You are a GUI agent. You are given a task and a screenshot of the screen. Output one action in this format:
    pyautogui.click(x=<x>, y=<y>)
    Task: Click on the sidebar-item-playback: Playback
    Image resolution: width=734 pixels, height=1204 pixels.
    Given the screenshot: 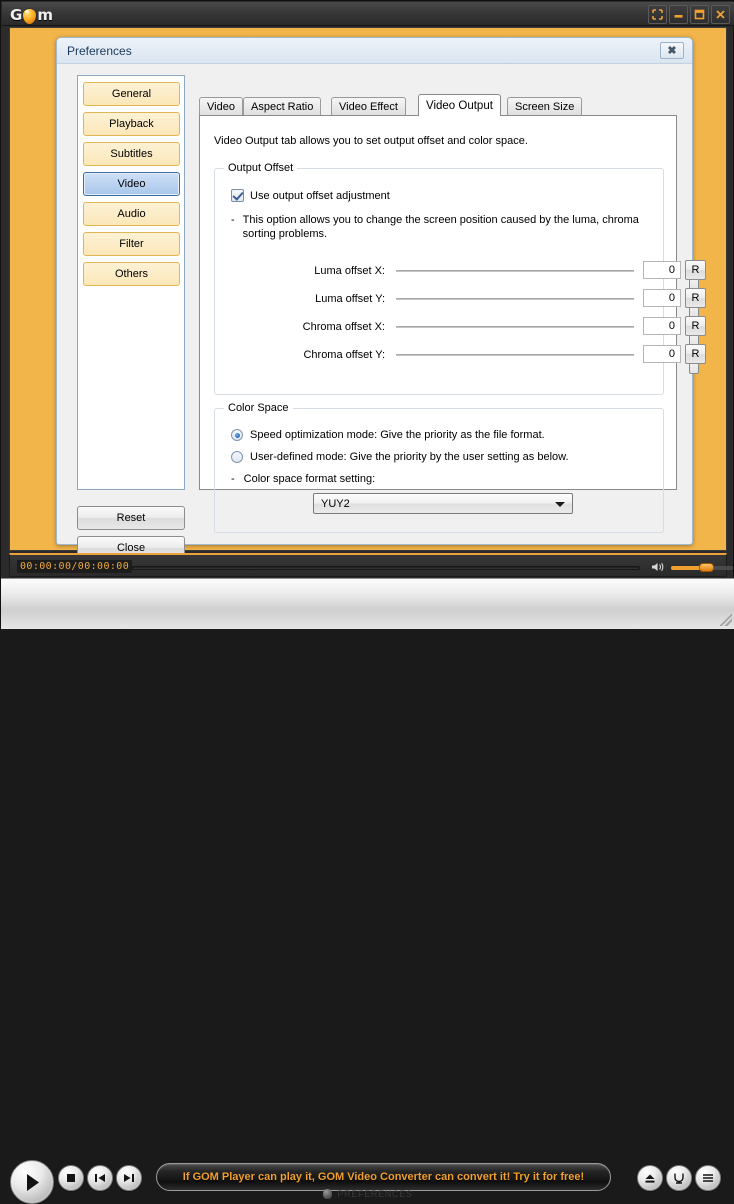 What is the action you would take?
    pyautogui.click(x=131, y=124)
    